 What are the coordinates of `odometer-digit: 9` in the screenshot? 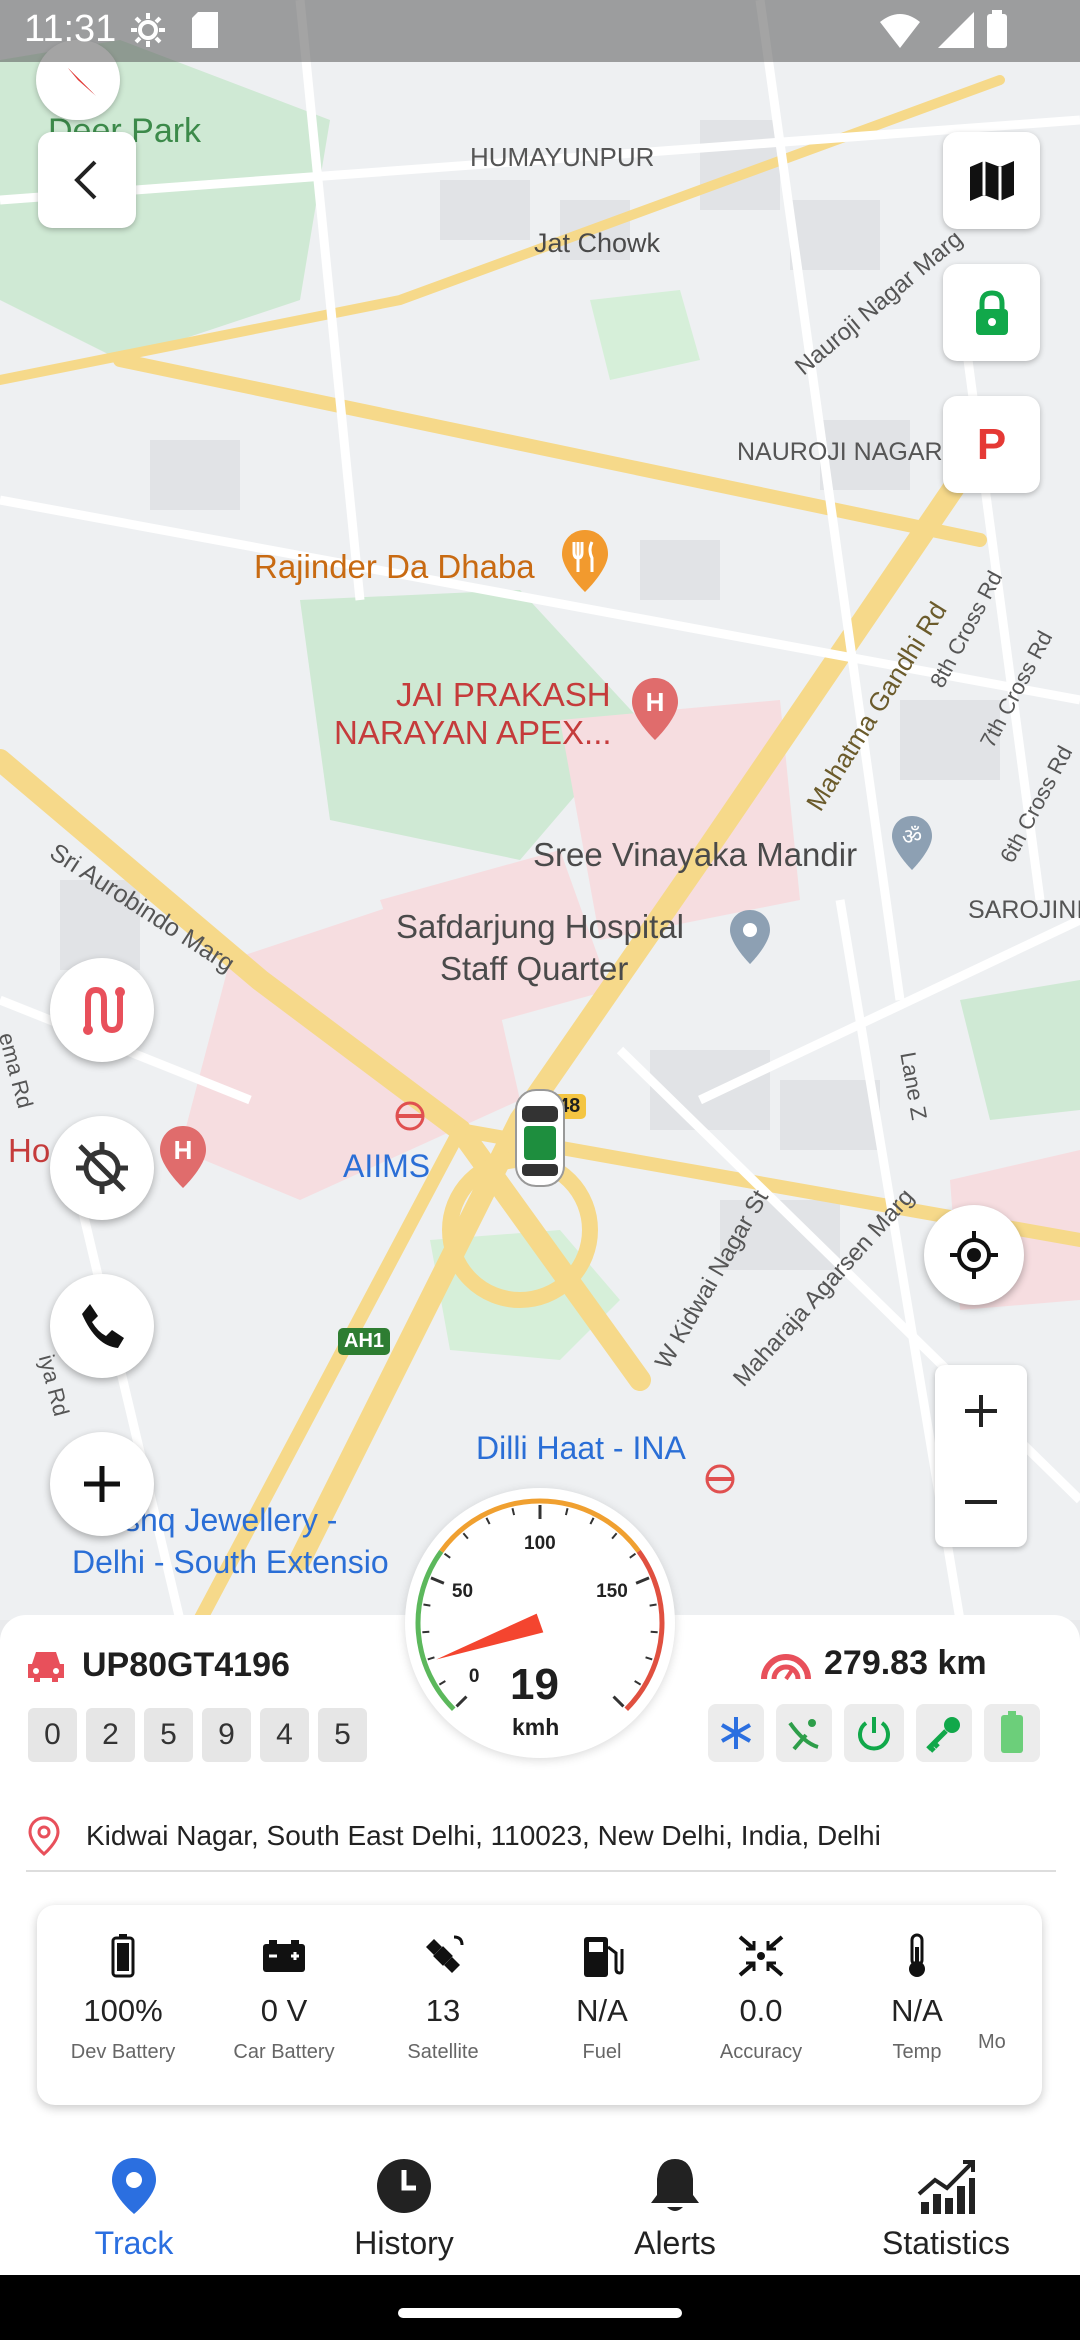 It's located at (226, 1735).